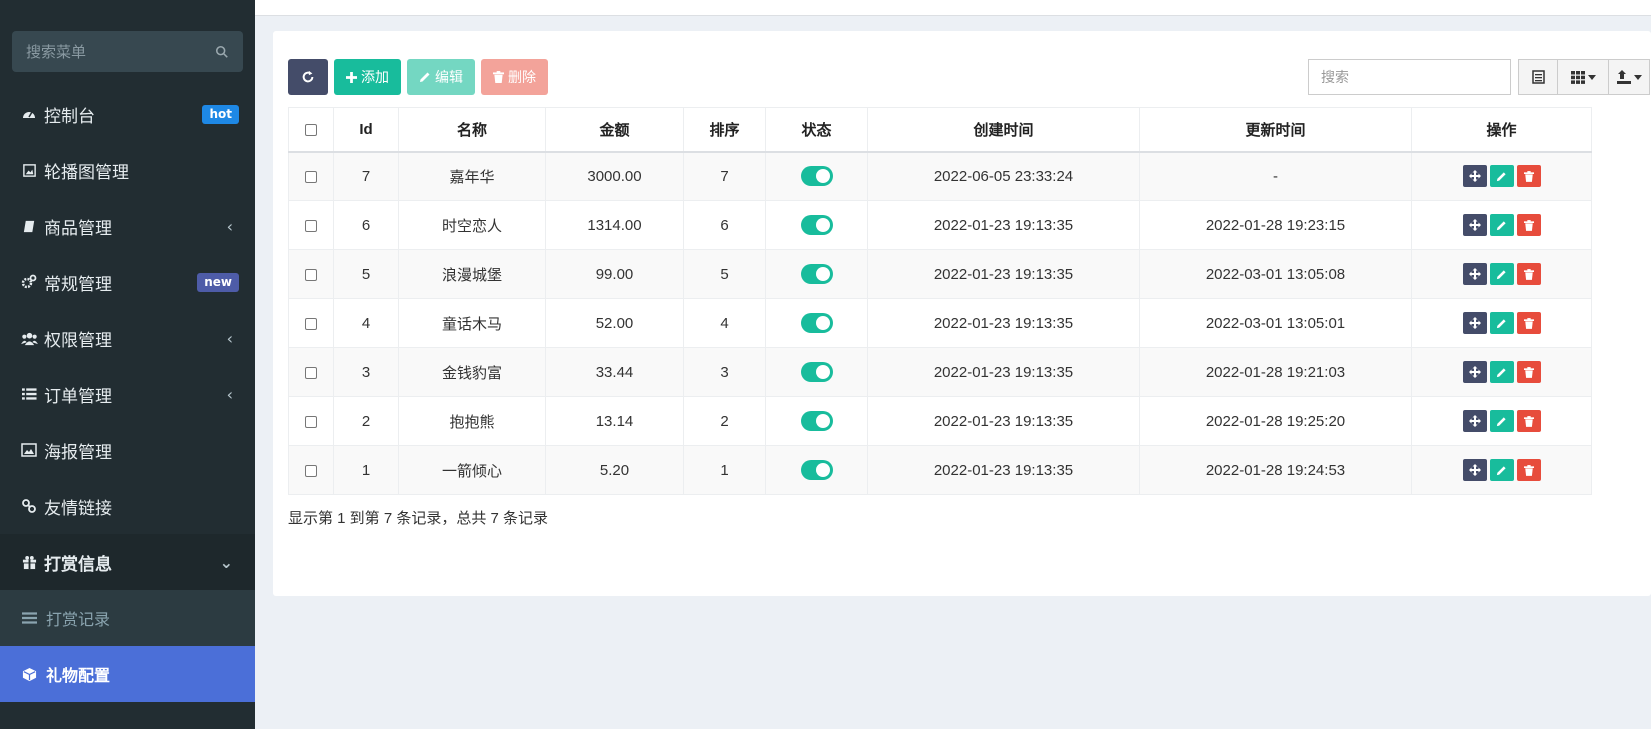 Image resolution: width=1651 pixels, height=729 pixels. Describe the element at coordinates (366, 130) in the screenshot. I see `column-header: Id` at that location.